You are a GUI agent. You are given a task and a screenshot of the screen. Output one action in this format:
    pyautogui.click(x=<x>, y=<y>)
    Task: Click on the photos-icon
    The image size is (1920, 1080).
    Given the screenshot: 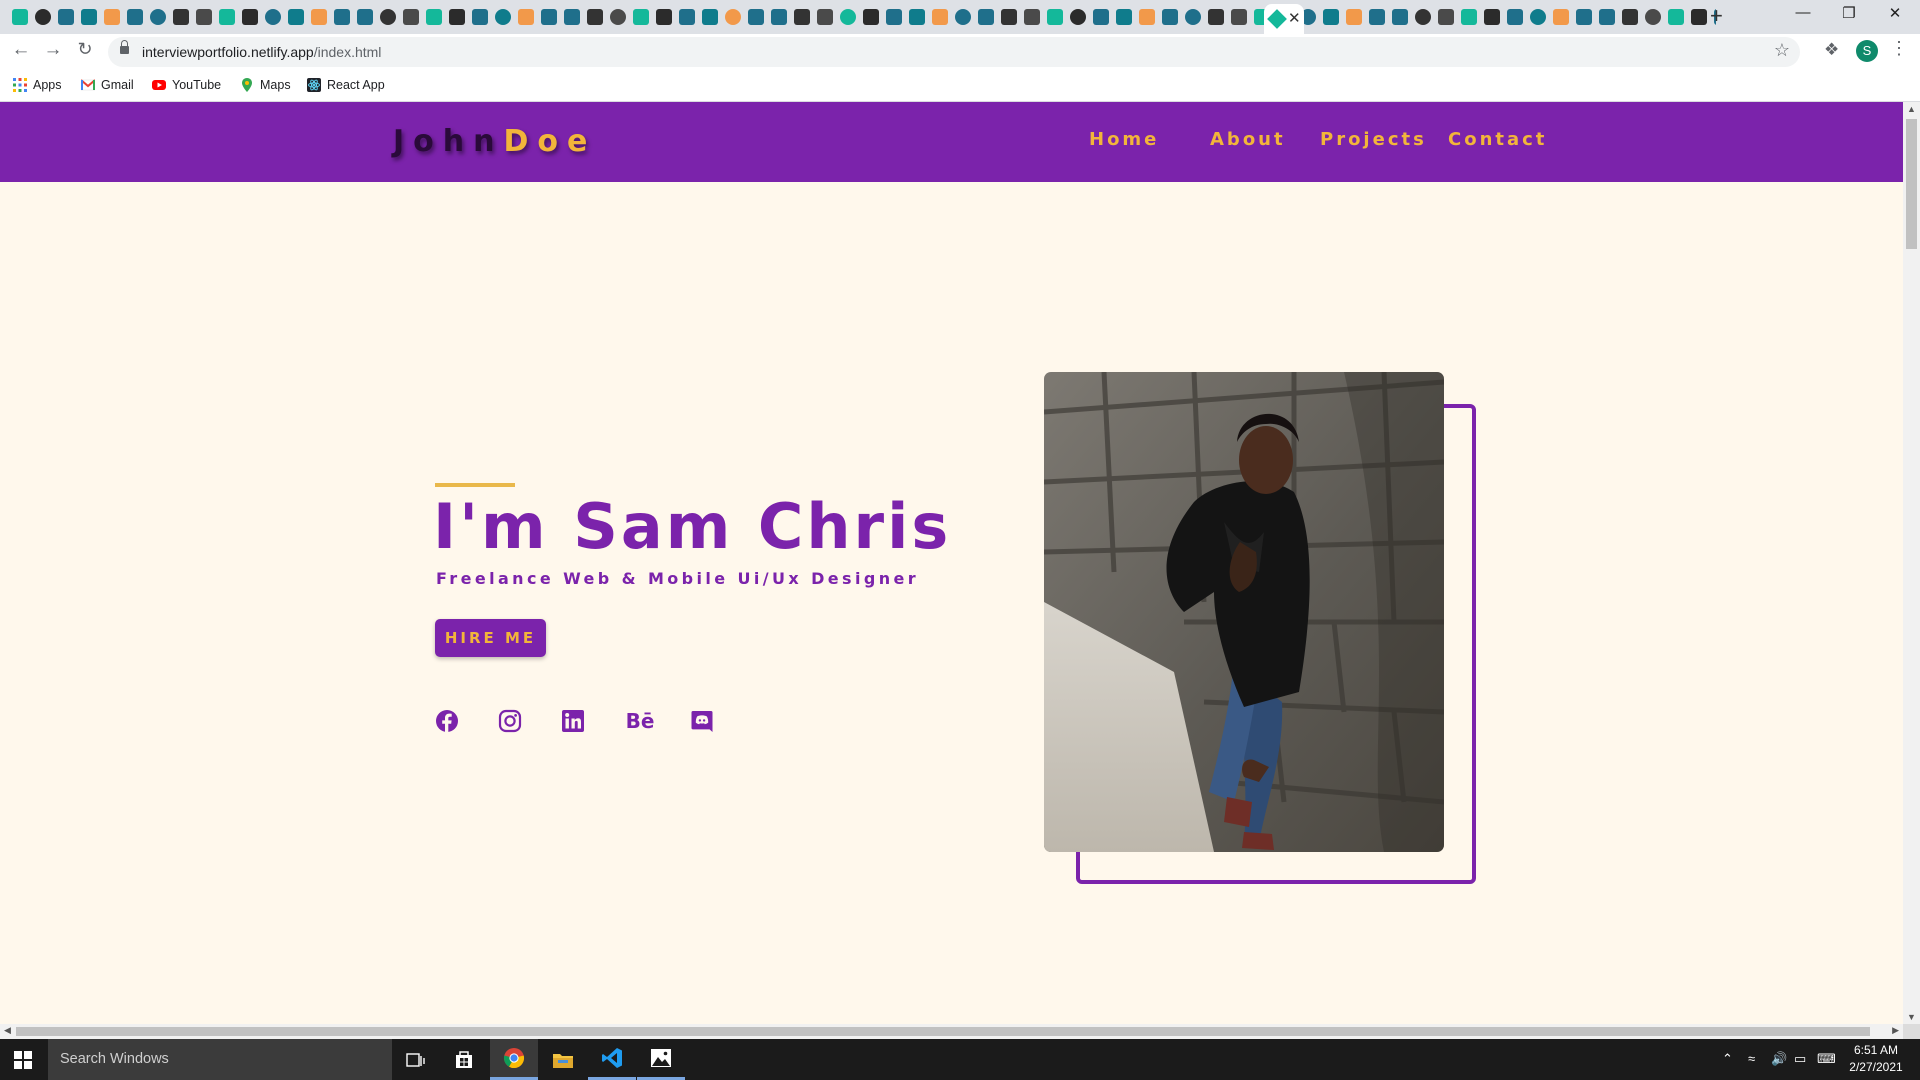 What is the action you would take?
    pyautogui.click(x=661, y=1059)
    